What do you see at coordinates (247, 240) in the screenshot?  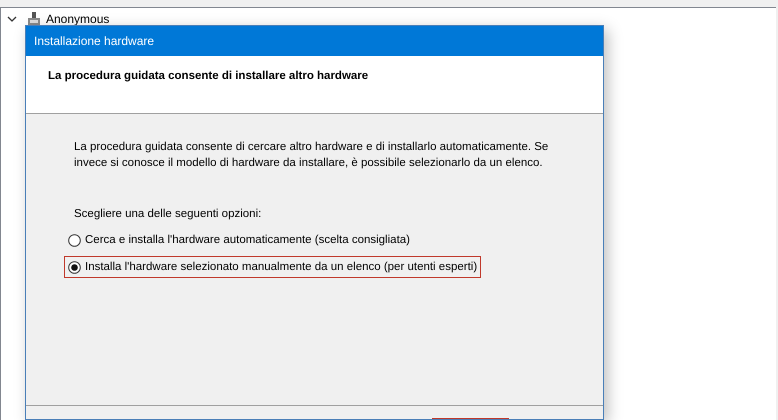 I see `option-label: Cerca e installa l'hardware automaticamente (scelta consigliata)` at bounding box center [247, 240].